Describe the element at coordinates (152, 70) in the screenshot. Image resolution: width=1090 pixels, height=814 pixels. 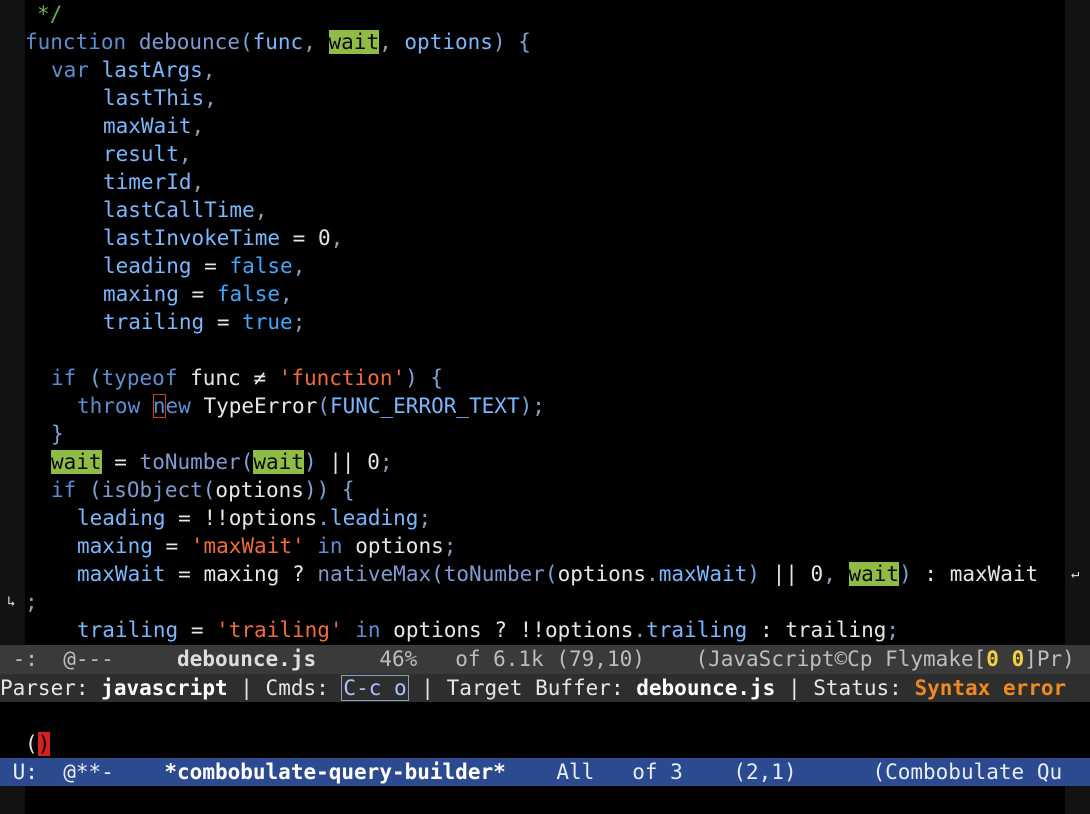
I see `variable: lastArgs` at that location.